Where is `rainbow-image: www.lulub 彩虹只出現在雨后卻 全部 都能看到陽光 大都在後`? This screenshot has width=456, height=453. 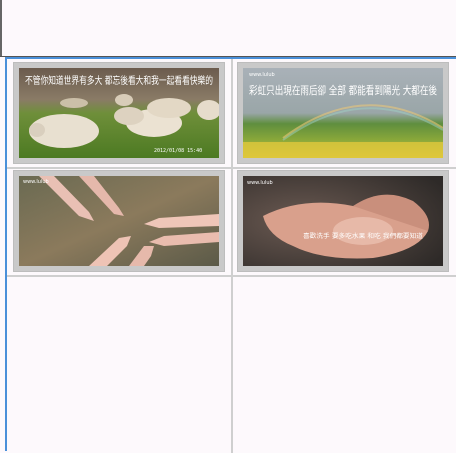 rainbow-image: www.lulub 彩虹只出現在雨后卻 全部 都能看到陽光 大都在後 is located at coordinates (343, 113).